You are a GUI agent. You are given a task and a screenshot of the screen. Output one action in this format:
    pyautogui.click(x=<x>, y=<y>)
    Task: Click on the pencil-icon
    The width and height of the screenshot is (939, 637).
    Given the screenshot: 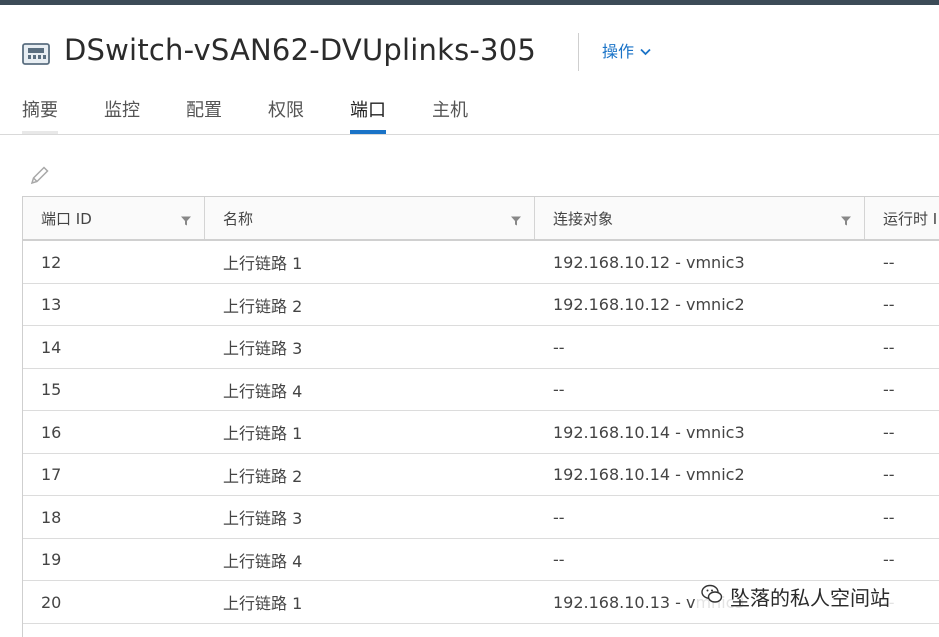 What is the action you would take?
    pyautogui.click(x=40, y=175)
    